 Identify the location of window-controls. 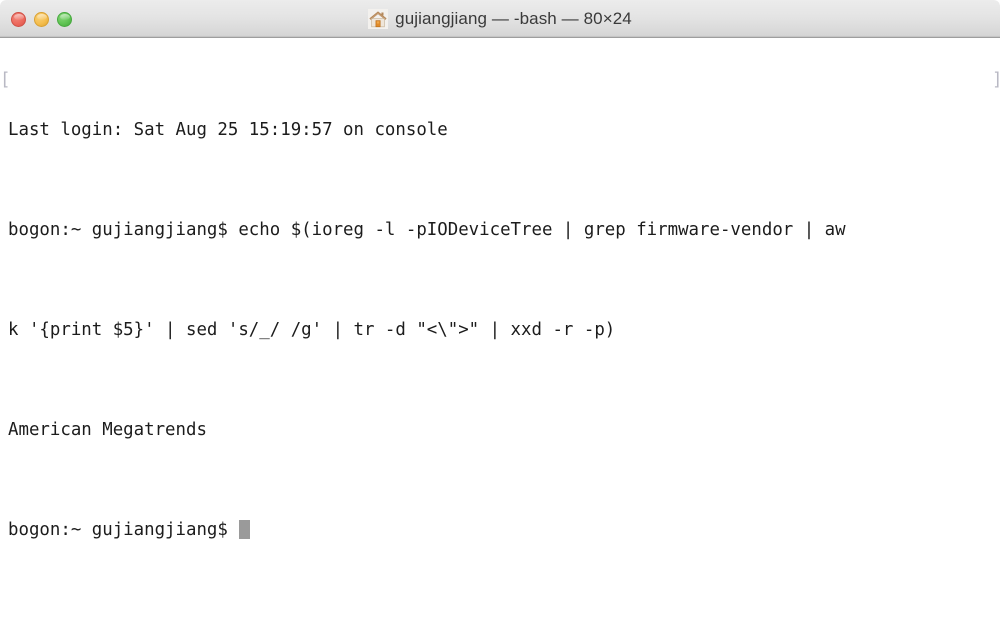
(41, 19).